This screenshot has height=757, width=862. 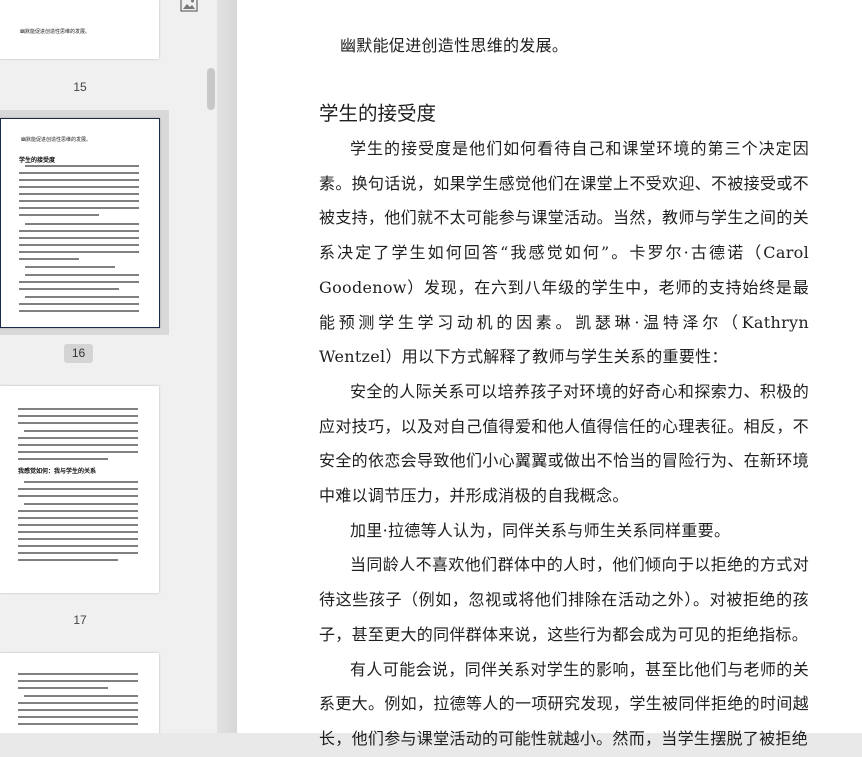 I want to click on page-thumbnail, so click(x=79, y=693).